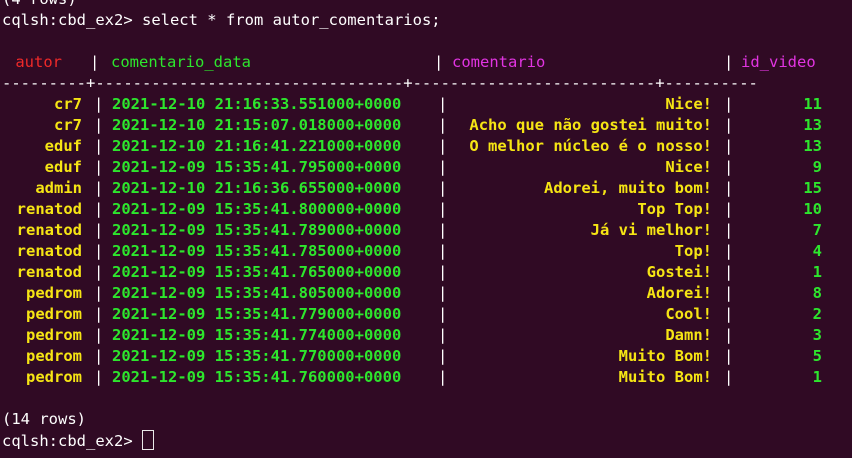 The image size is (852, 458). I want to click on cell-comentario: Nice!, so click(688, 167).